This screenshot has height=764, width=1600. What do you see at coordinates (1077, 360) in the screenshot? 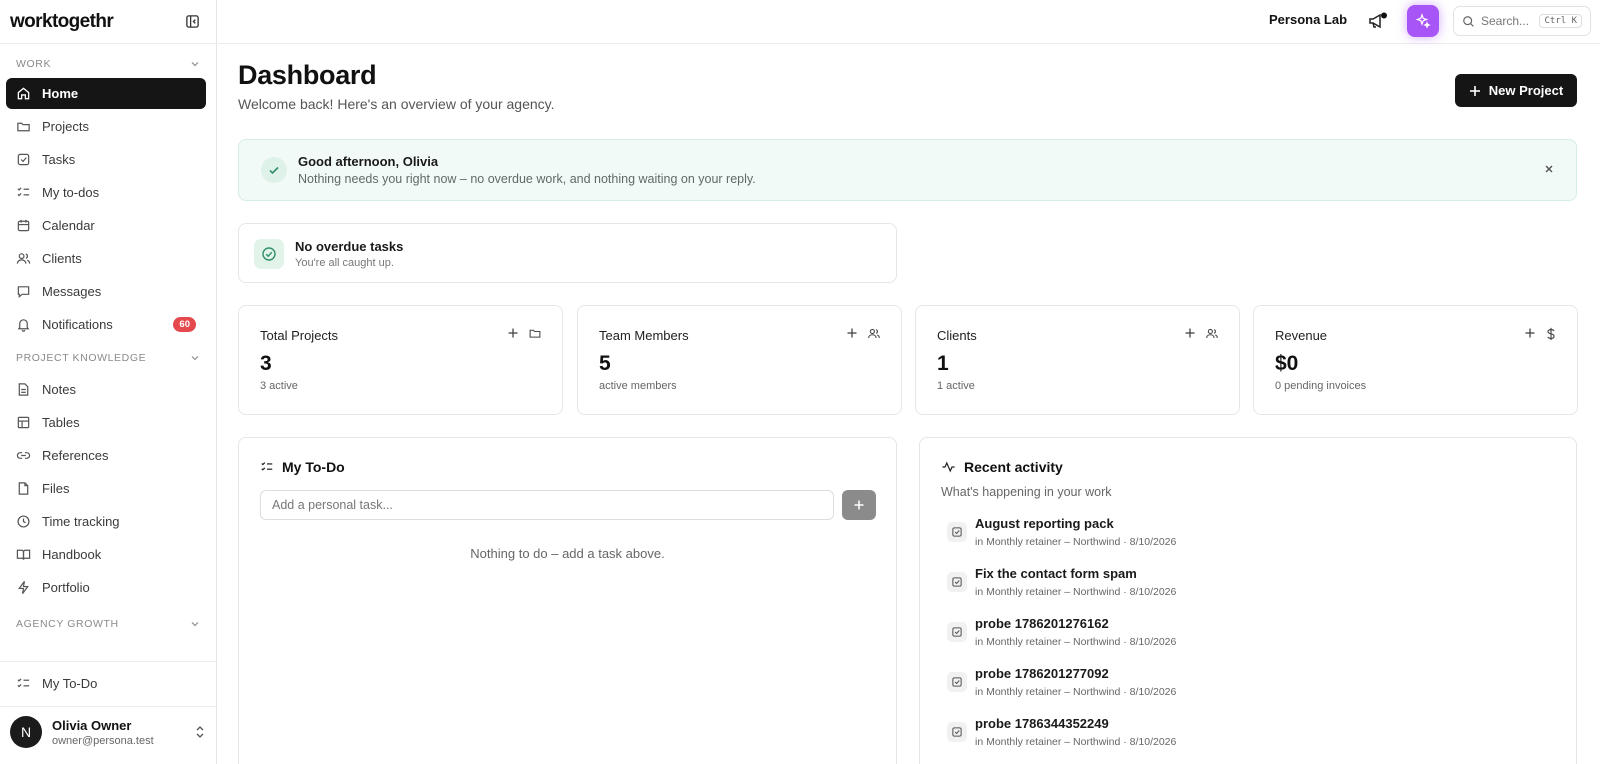
I see `stat-card-clients: Clients 1 1 active` at bounding box center [1077, 360].